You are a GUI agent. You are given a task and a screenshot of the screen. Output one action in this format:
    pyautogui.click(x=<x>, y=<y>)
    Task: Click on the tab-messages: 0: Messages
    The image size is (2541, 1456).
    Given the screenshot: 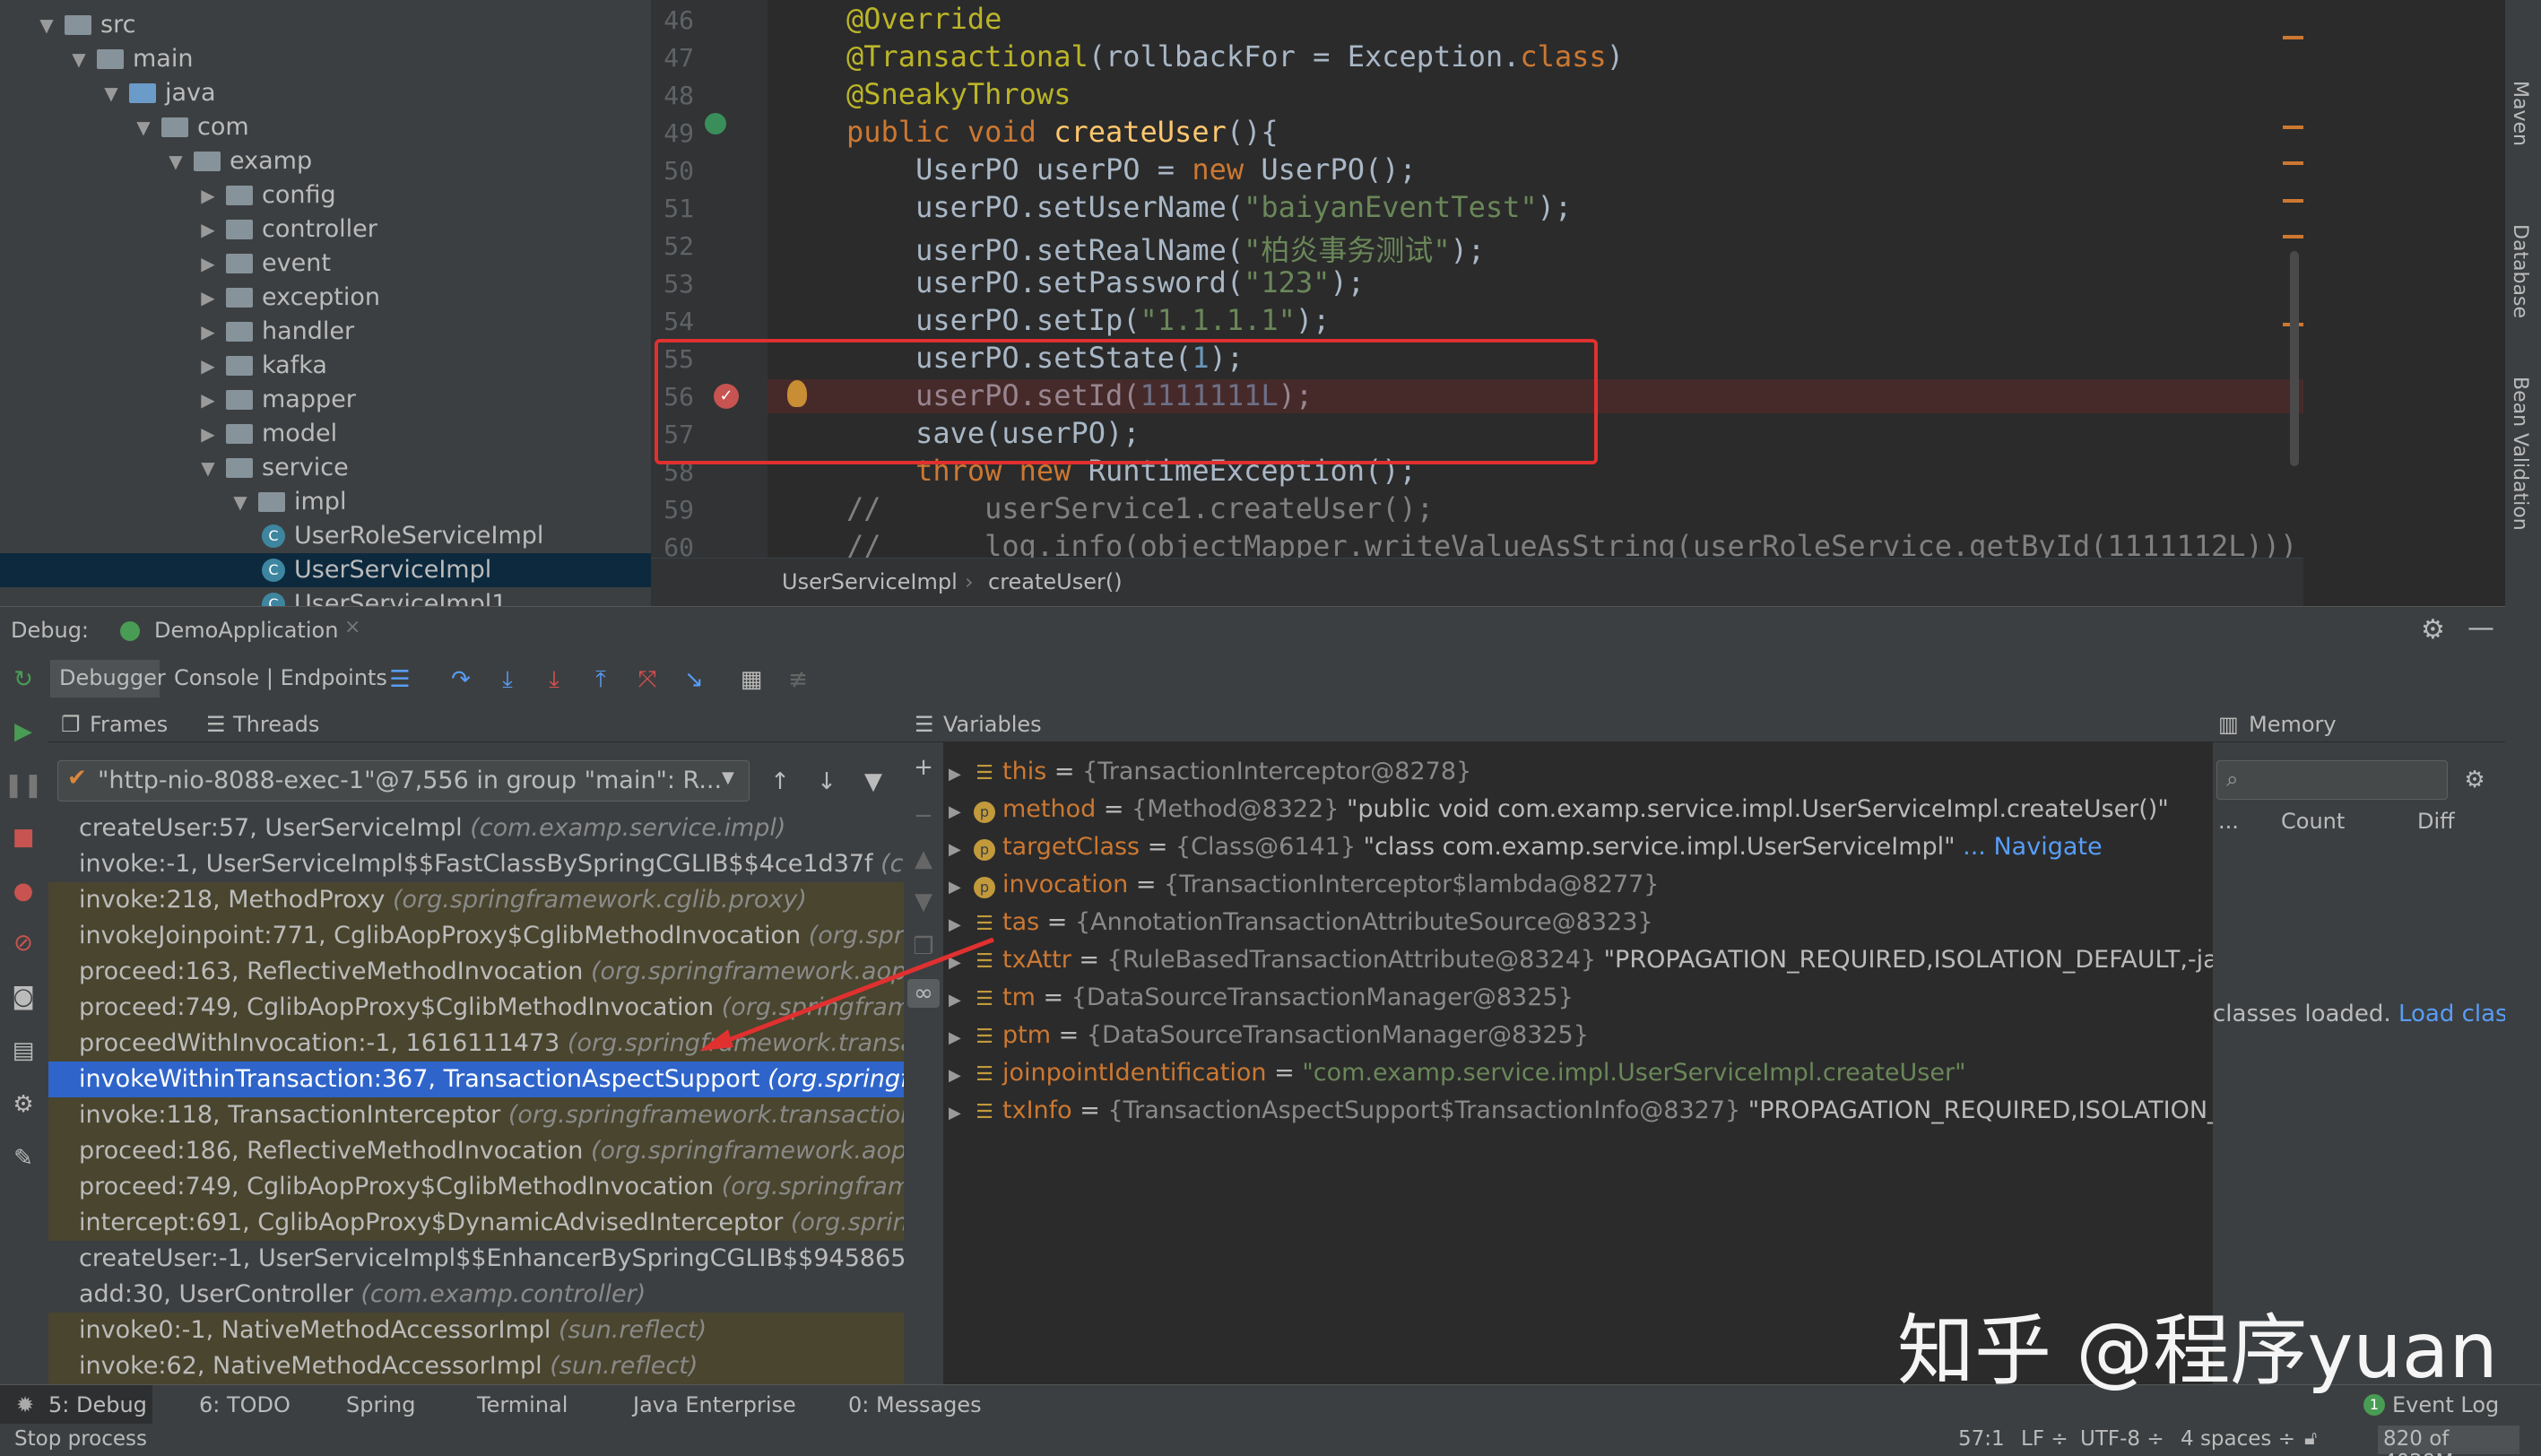 What is the action you would take?
    pyautogui.click(x=915, y=1404)
    